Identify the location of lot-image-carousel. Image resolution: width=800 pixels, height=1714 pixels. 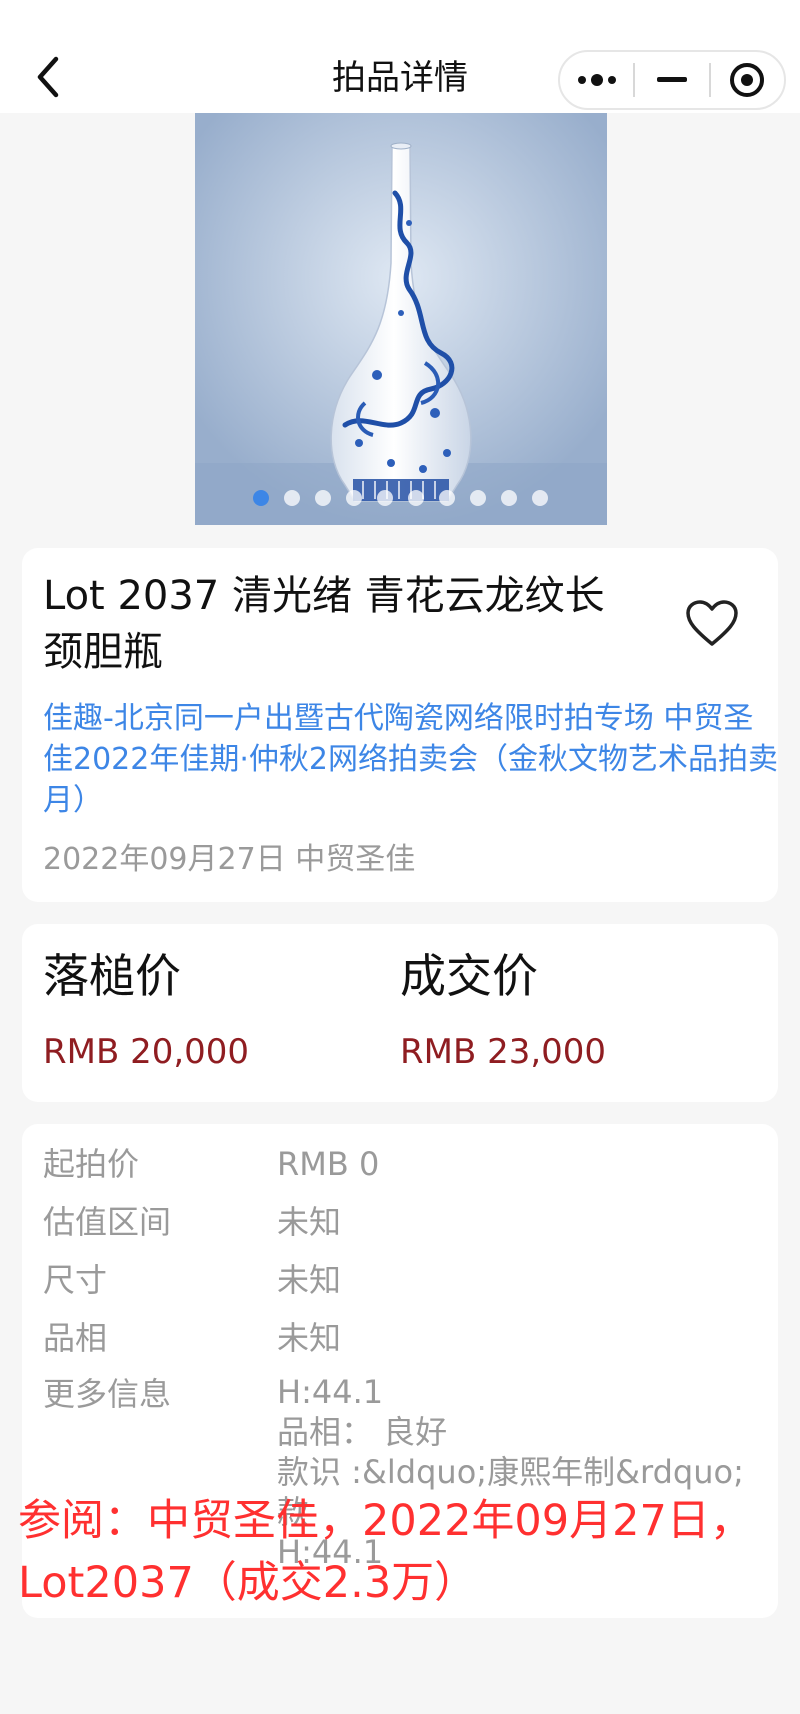
(401, 319).